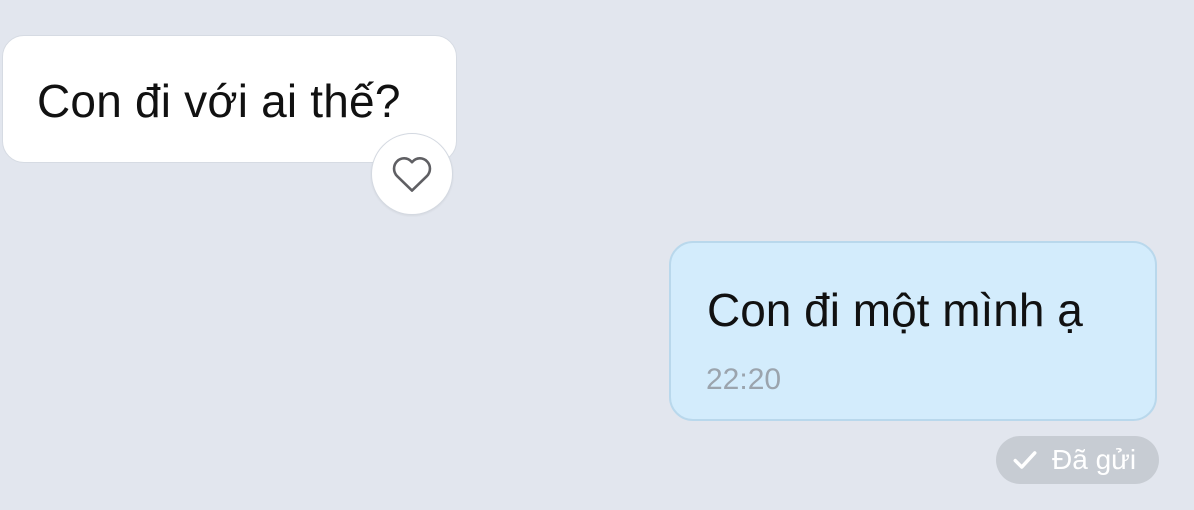  Describe the element at coordinates (1094, 459) in the screenshot. I see `sent-status-text: Đã gửi` at that location.